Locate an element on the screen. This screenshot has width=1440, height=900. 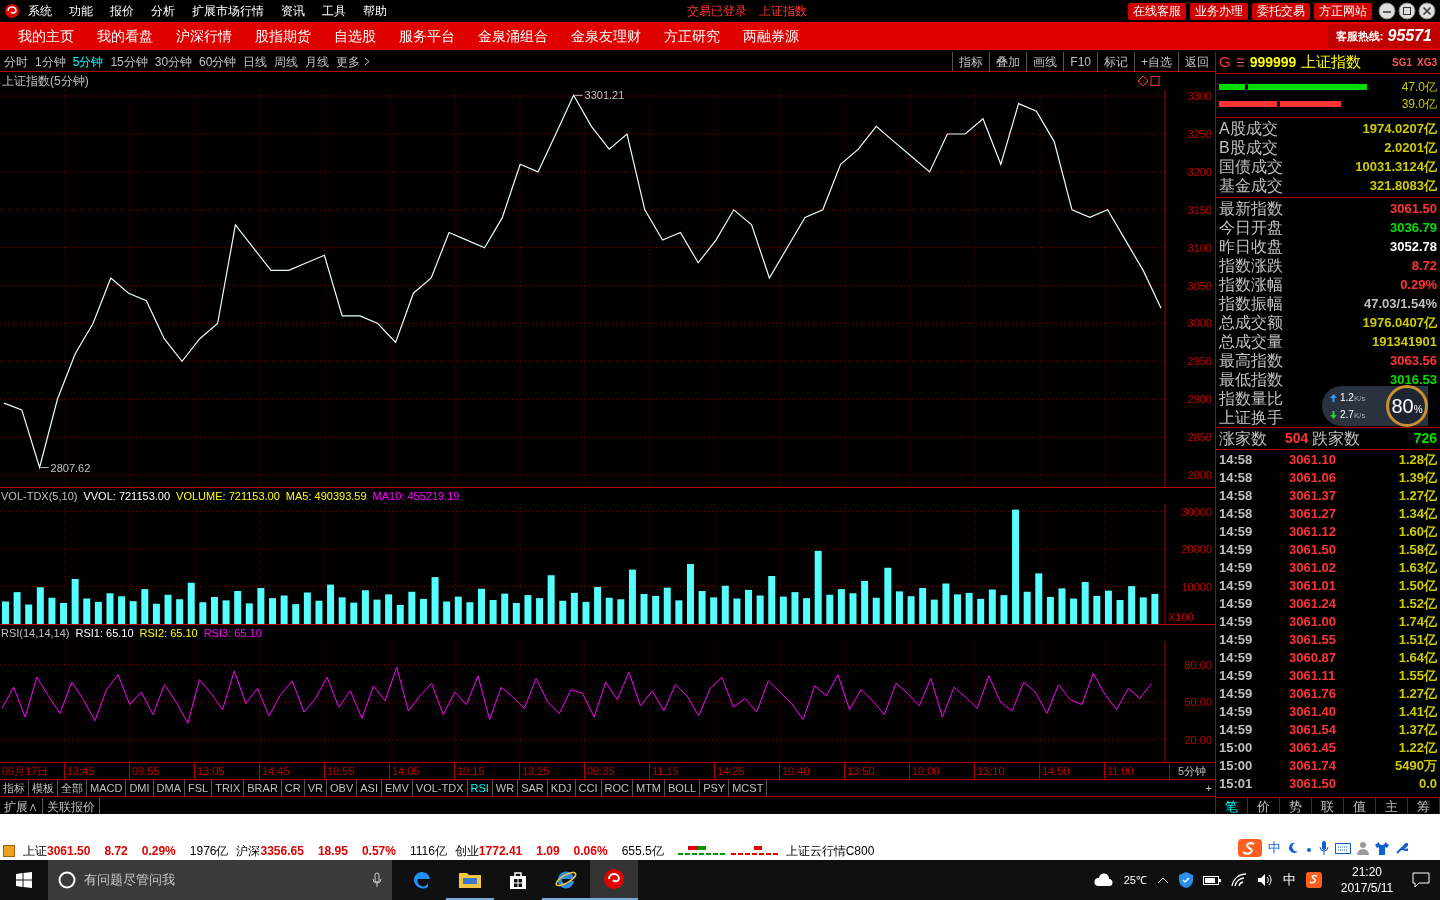
tool-button: +自选 is located at coordinates (1156, 61).